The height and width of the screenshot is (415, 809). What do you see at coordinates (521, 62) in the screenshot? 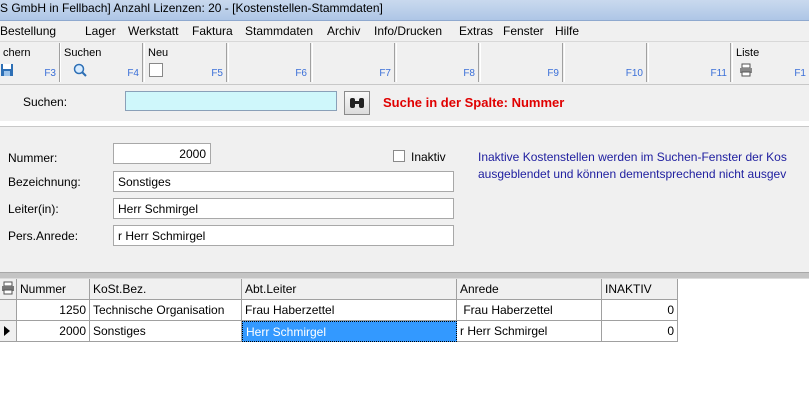
I see `toolbar-button-f9: F9` at bounding box center [521, 62].